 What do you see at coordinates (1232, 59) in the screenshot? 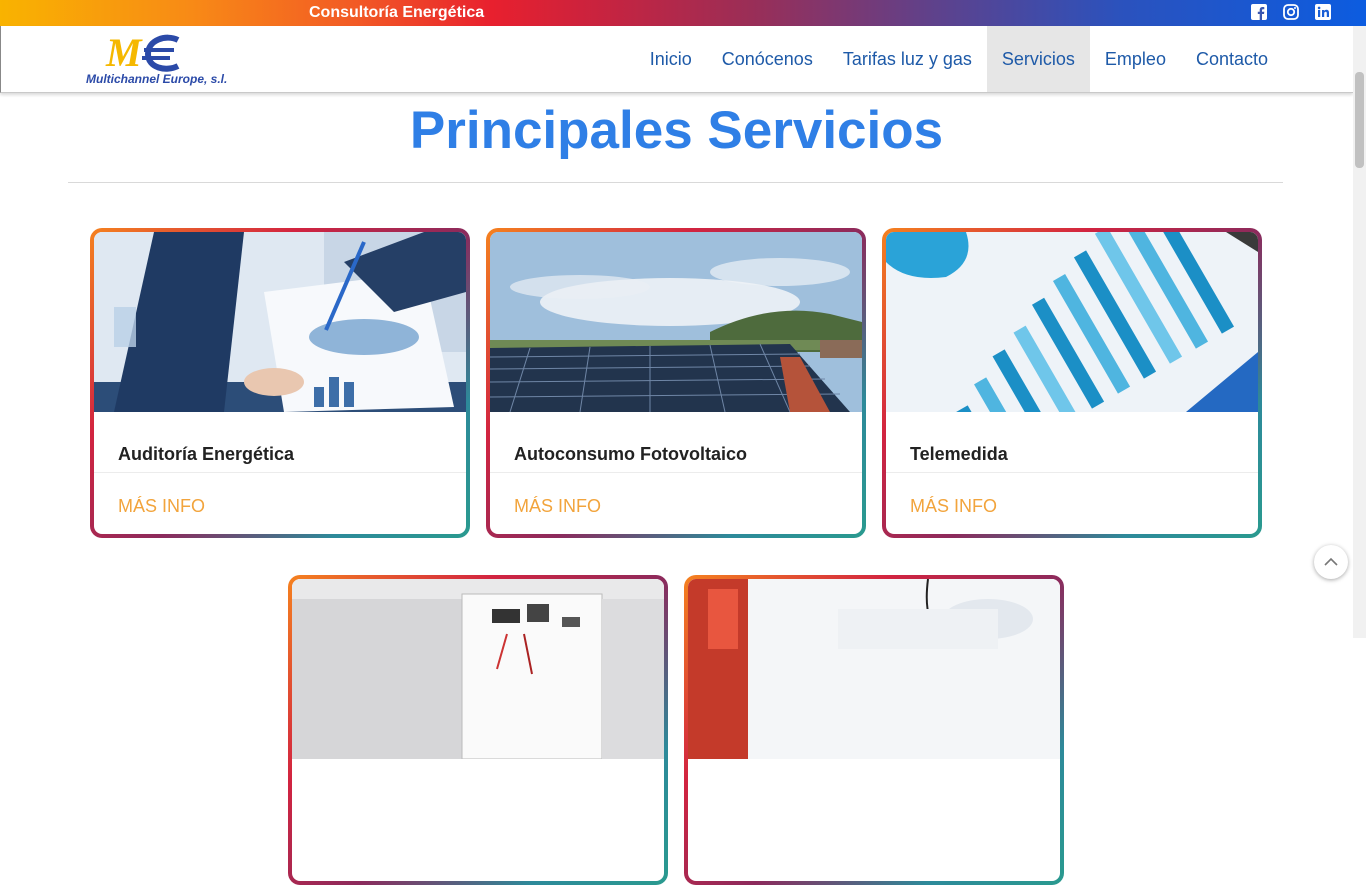
I see `nav-item-contacto: Contacto` at bounding box center [1232, 59].